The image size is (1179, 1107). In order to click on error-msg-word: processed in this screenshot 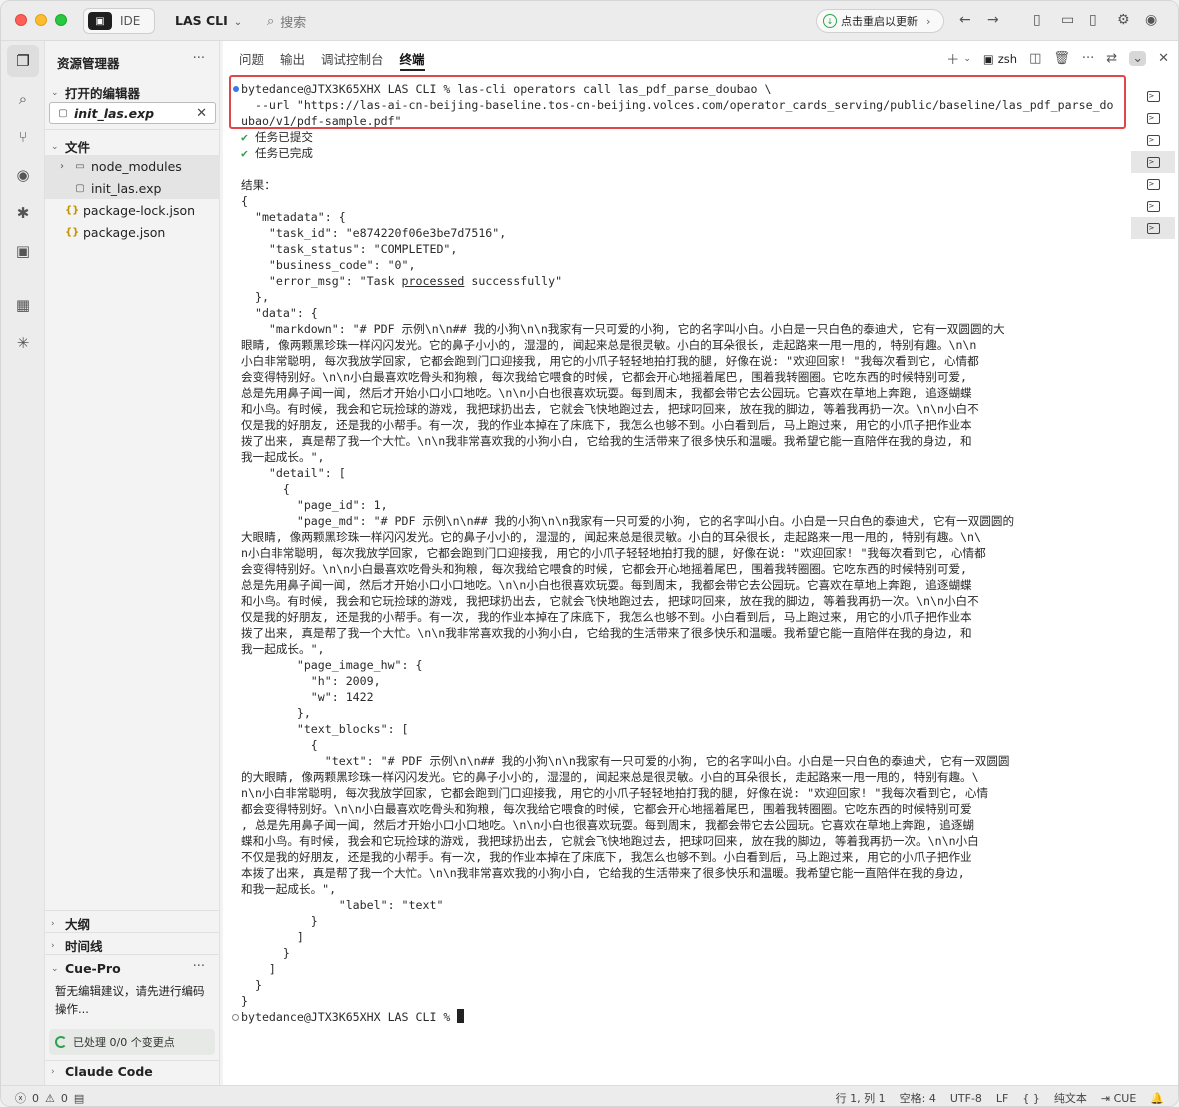, I will do `click(433, 281)`.